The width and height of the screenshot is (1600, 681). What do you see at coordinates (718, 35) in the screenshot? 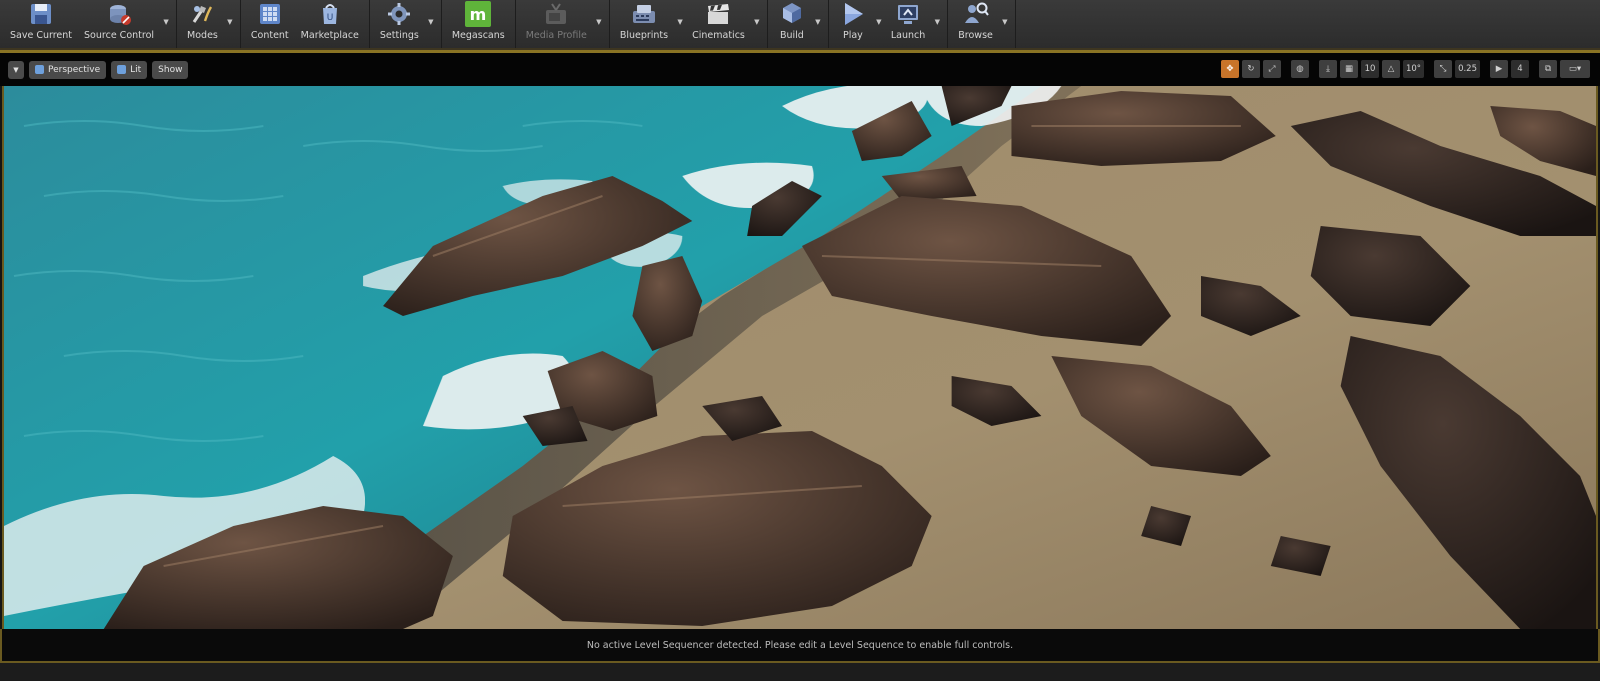
I see `cinematics-label: Cinematics` at bounding box center [718, 35].